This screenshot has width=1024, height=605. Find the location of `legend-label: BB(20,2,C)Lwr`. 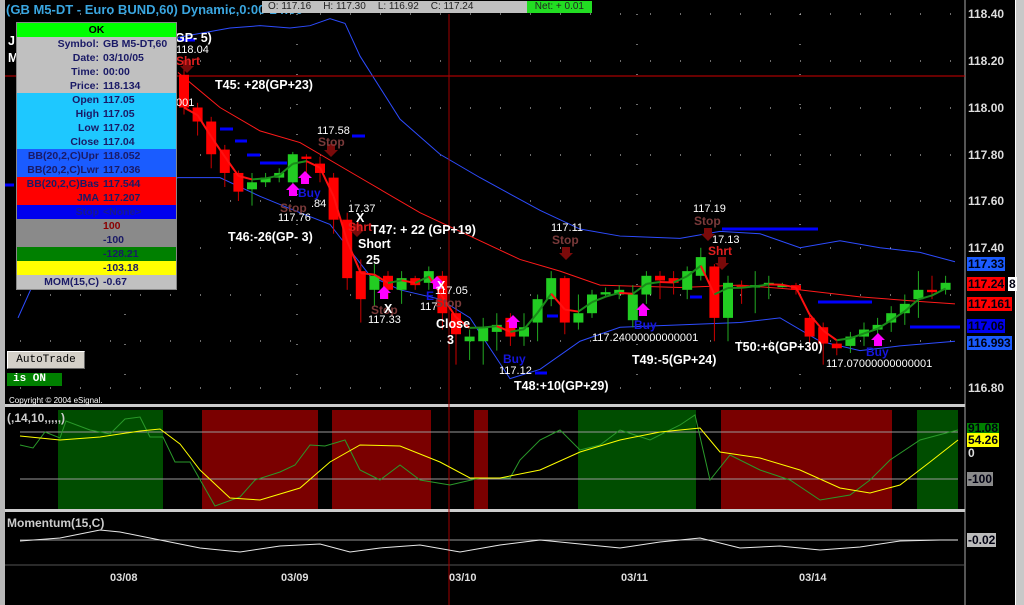

legend-label: BB(20,2,C)Lwr is located at coordinates (63, 170).